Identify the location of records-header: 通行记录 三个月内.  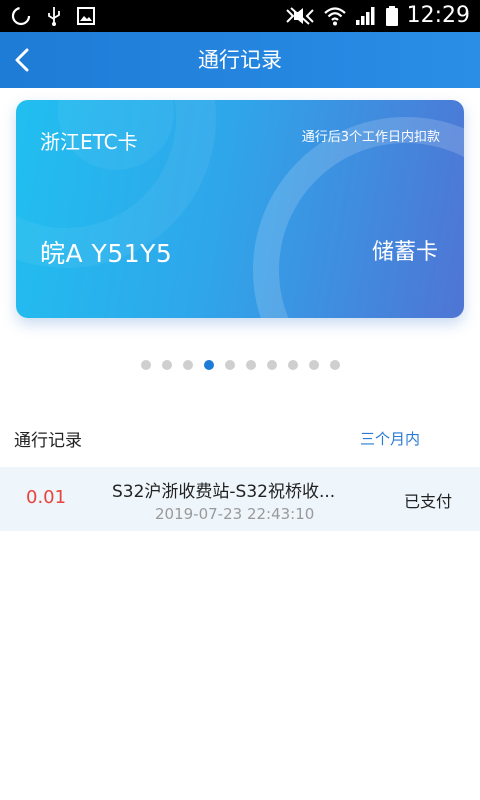
(240, 438).